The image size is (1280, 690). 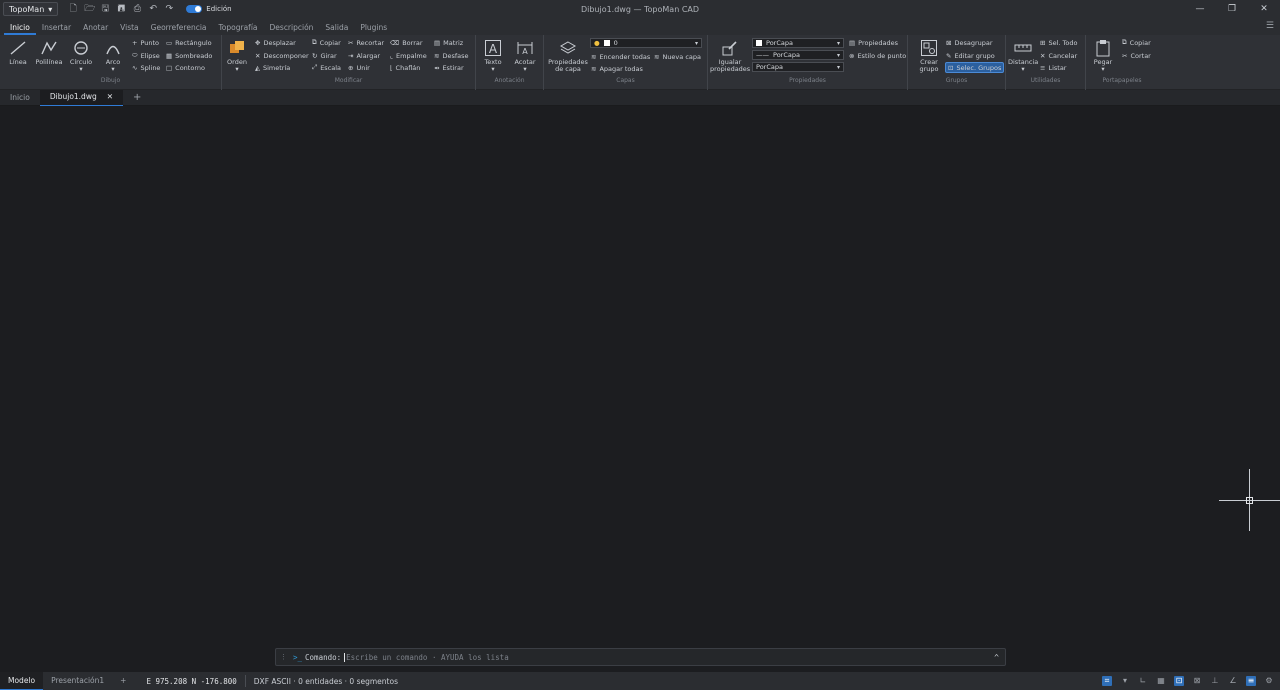 What do you see at coordinates (1269, 681) in the screenshot?
I see `settings-icon: ⚙` at bounding box center [1269, 681].